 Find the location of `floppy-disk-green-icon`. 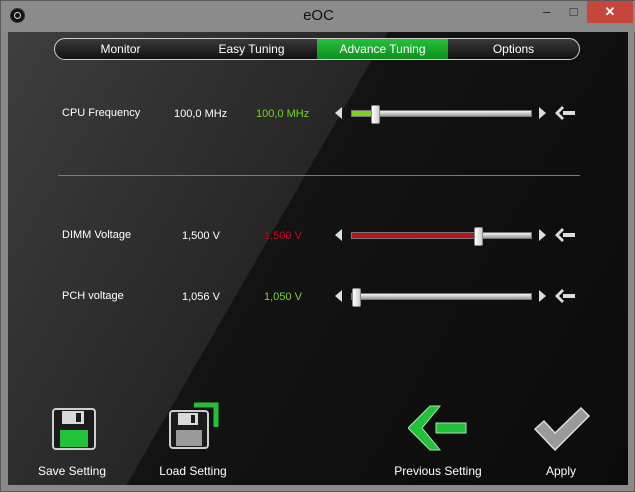

floppy-disk-green-icon is located at coordinates (74, 429).